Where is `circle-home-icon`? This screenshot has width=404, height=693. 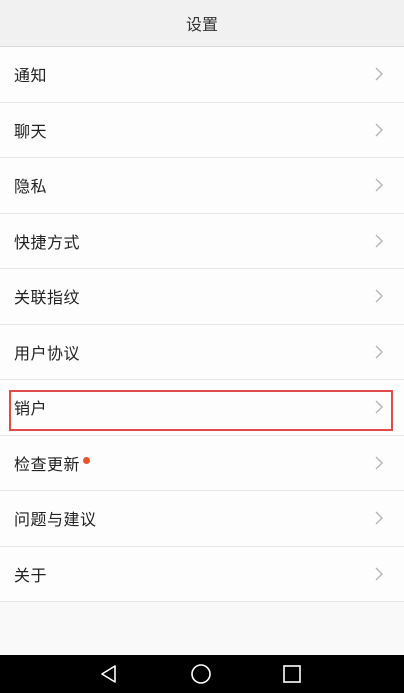
circle-home-icon is located at coordinates (201, 674).